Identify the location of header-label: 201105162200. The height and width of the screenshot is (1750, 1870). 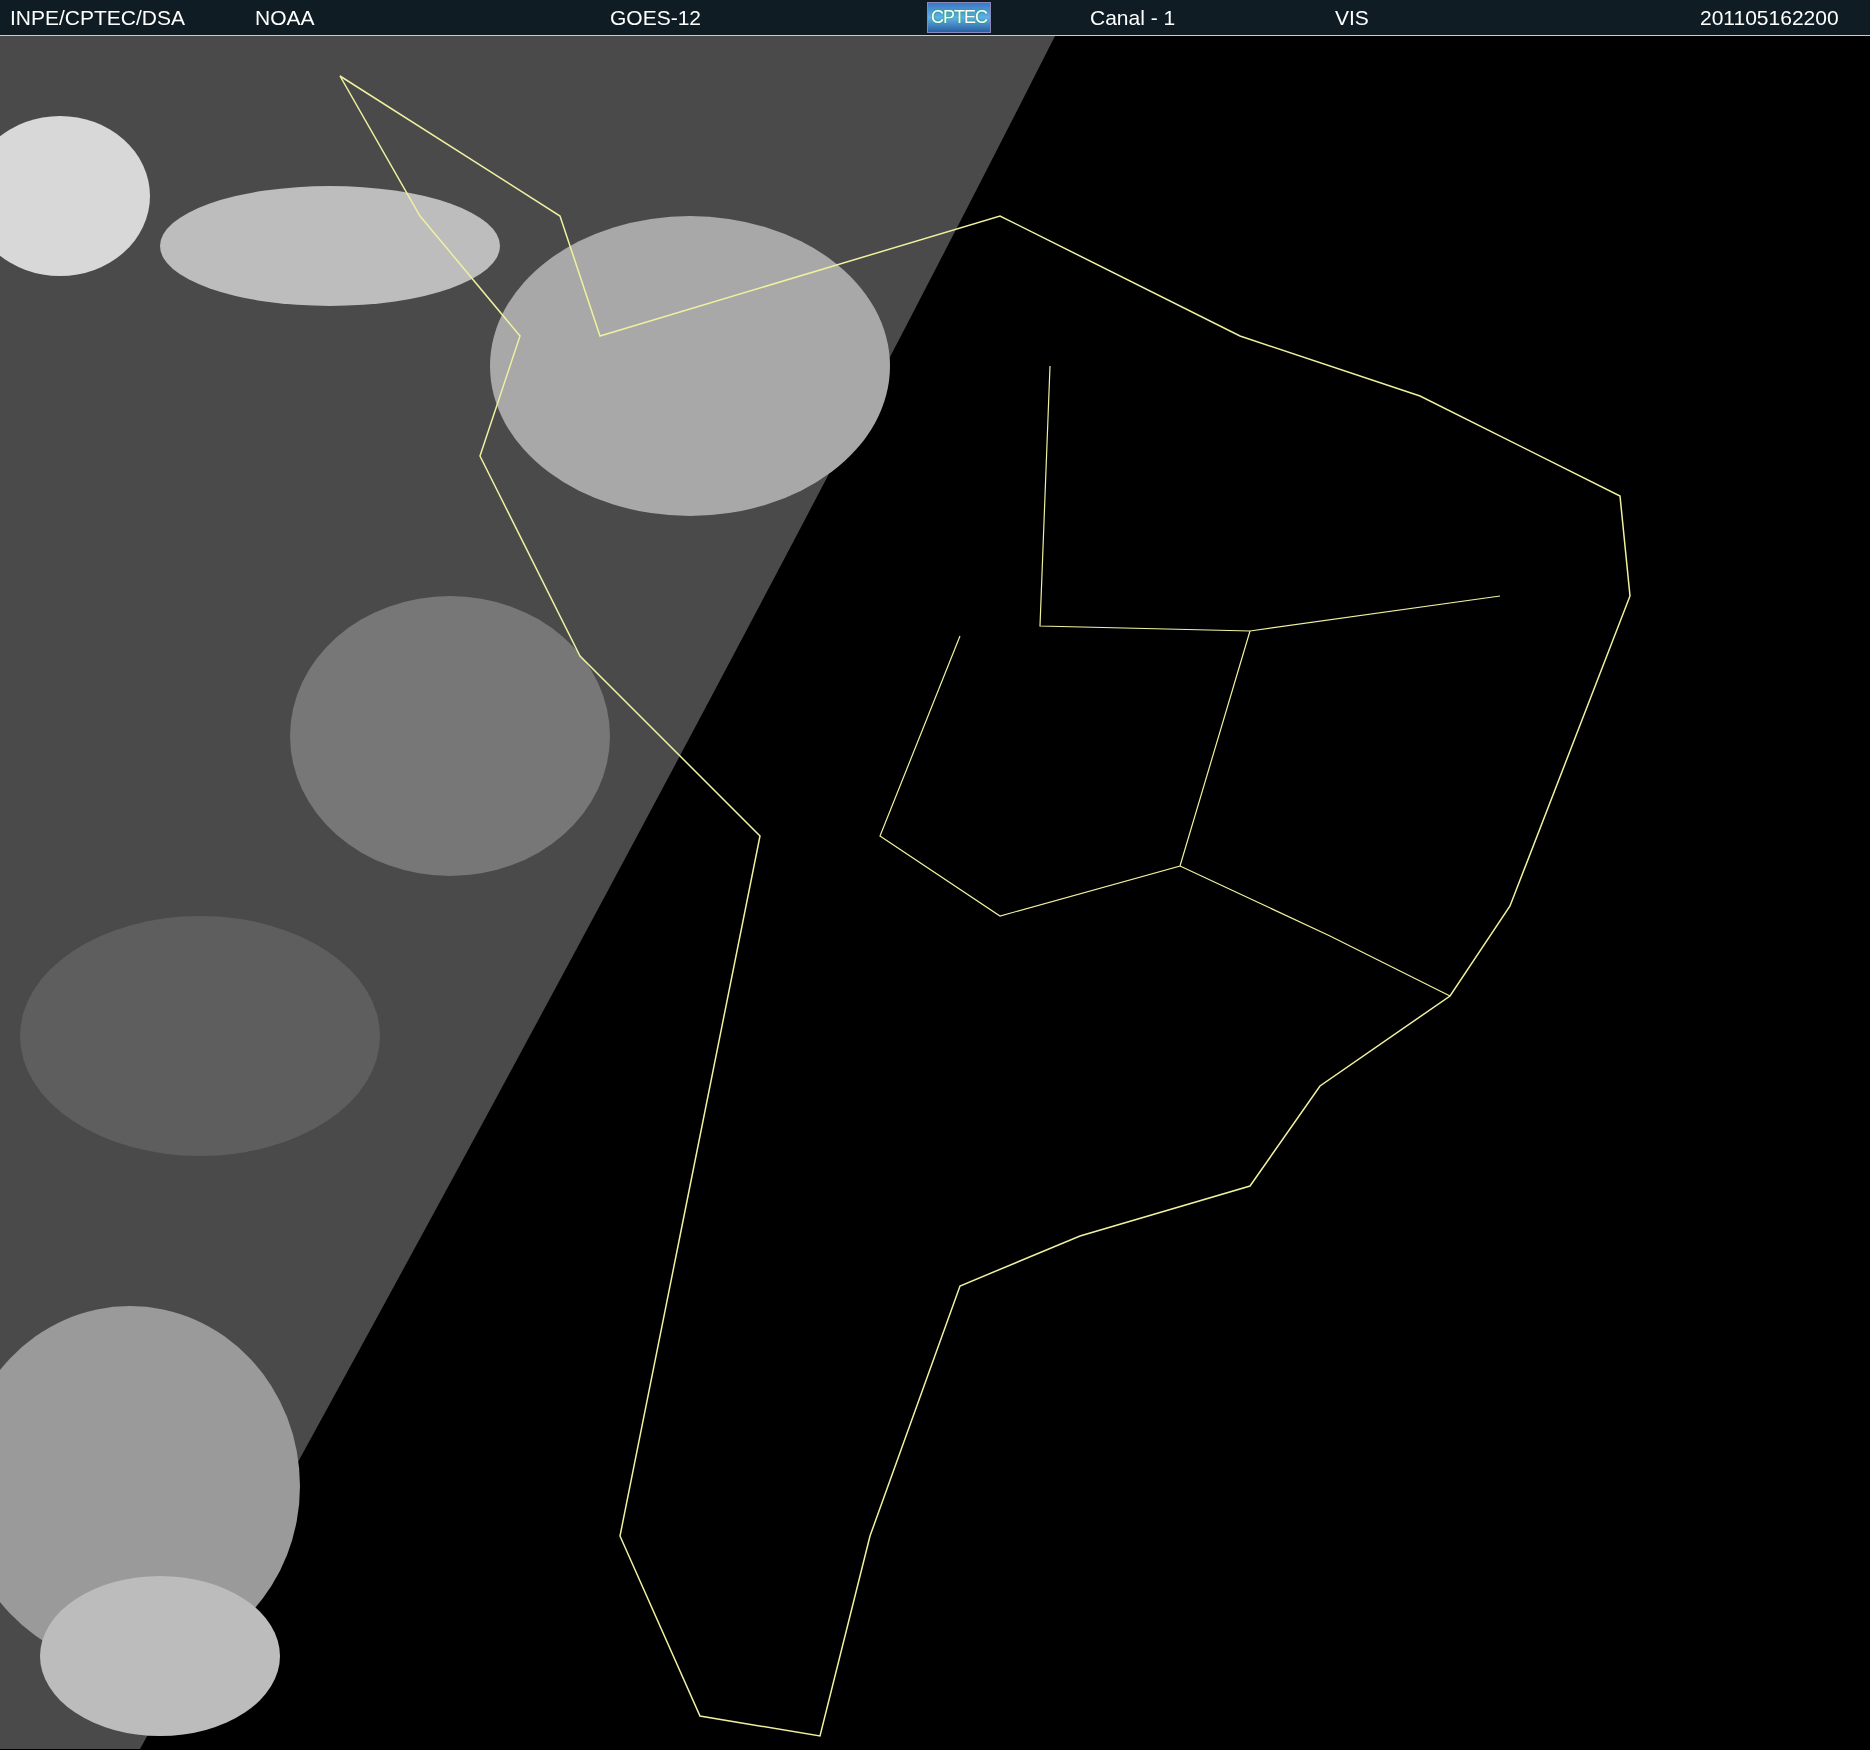
(1769, 17).